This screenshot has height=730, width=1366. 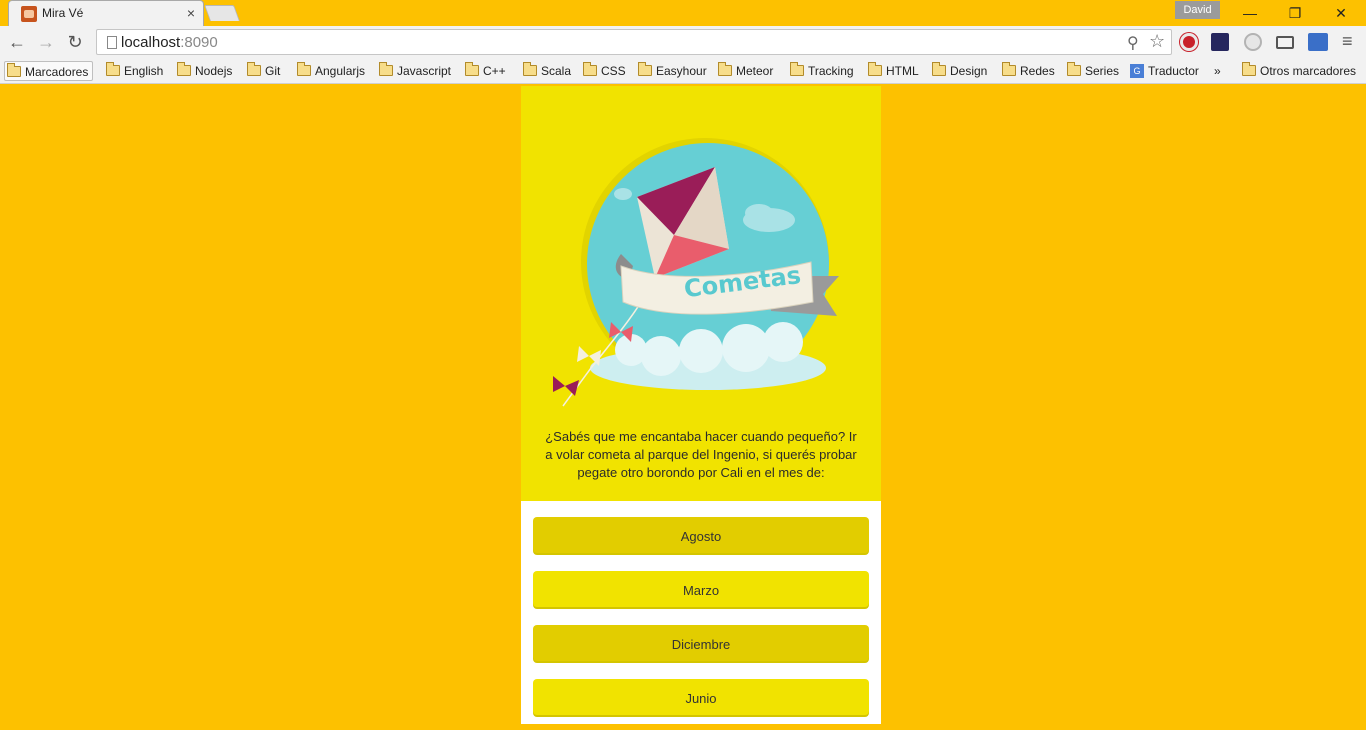 I want to click on bookmark-javascript: Javascript, so click(x=414, y=71).